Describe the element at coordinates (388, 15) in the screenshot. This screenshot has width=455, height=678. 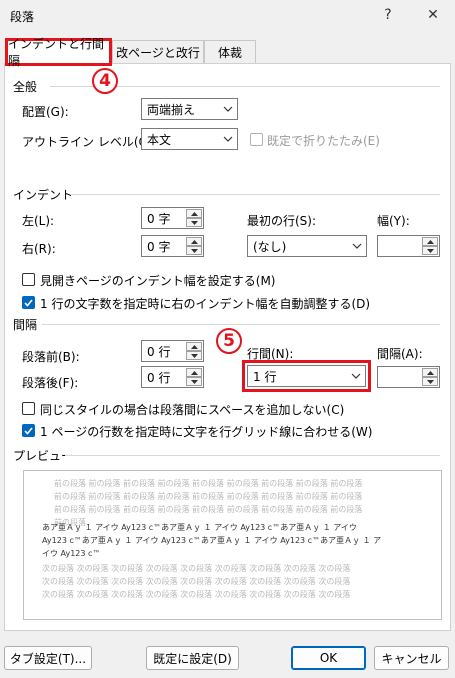
I see `help-button: ?` at that location.